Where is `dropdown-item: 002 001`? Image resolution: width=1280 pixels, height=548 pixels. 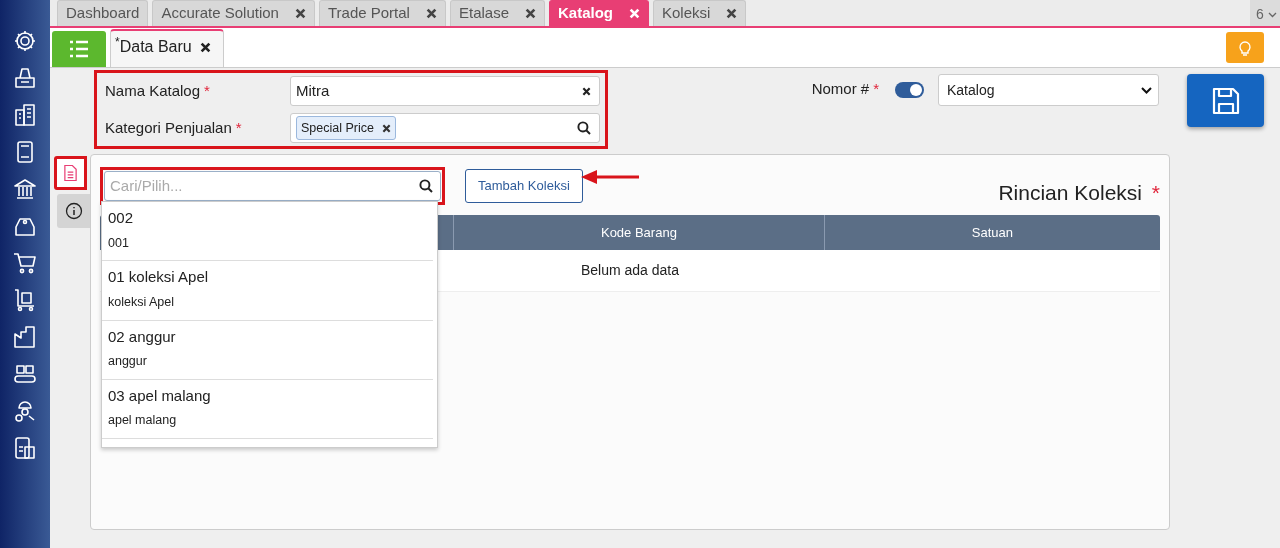
dropdown-item: 002 001 is located at coordinates (267, 232).